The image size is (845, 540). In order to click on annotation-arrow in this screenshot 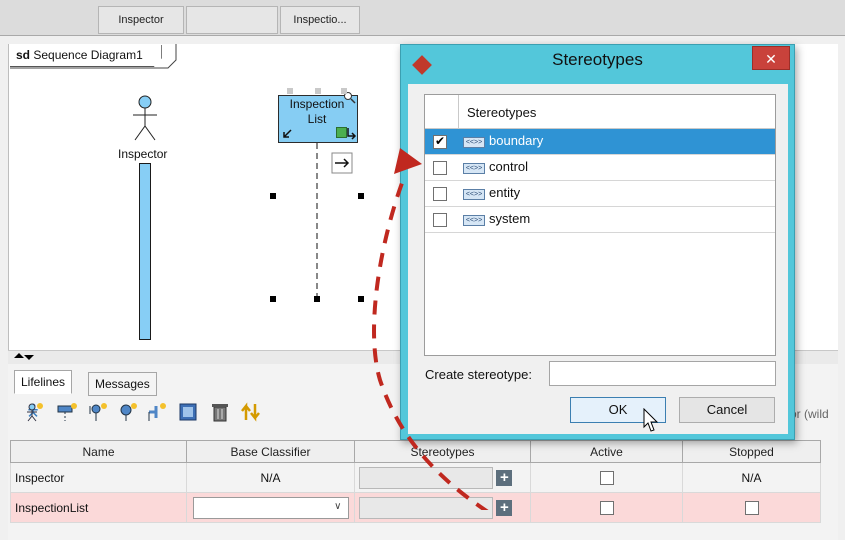, I will do `click(430, 329)`.